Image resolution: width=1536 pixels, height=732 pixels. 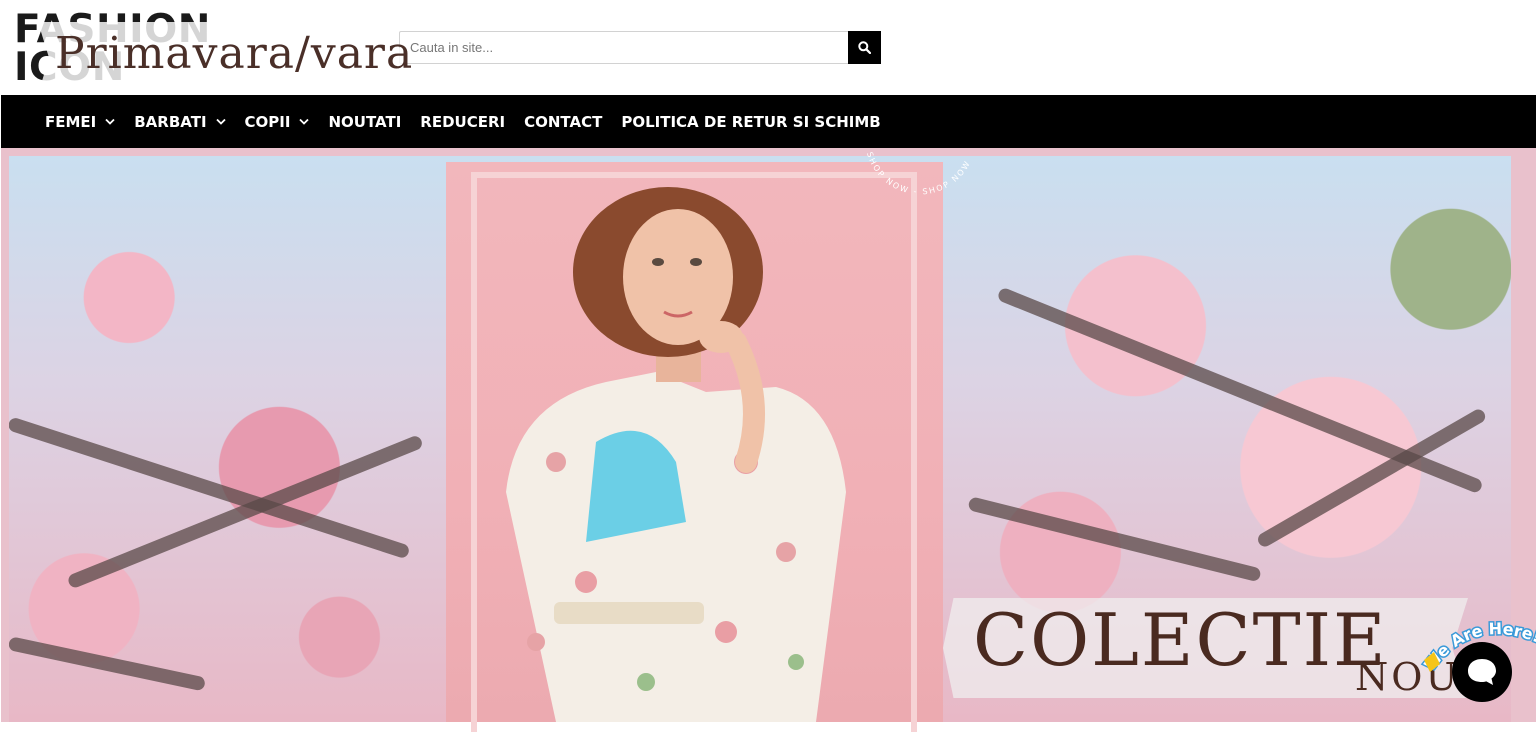 I want to click on collection-title: COLECTIE, so click(x=1180, y=640).